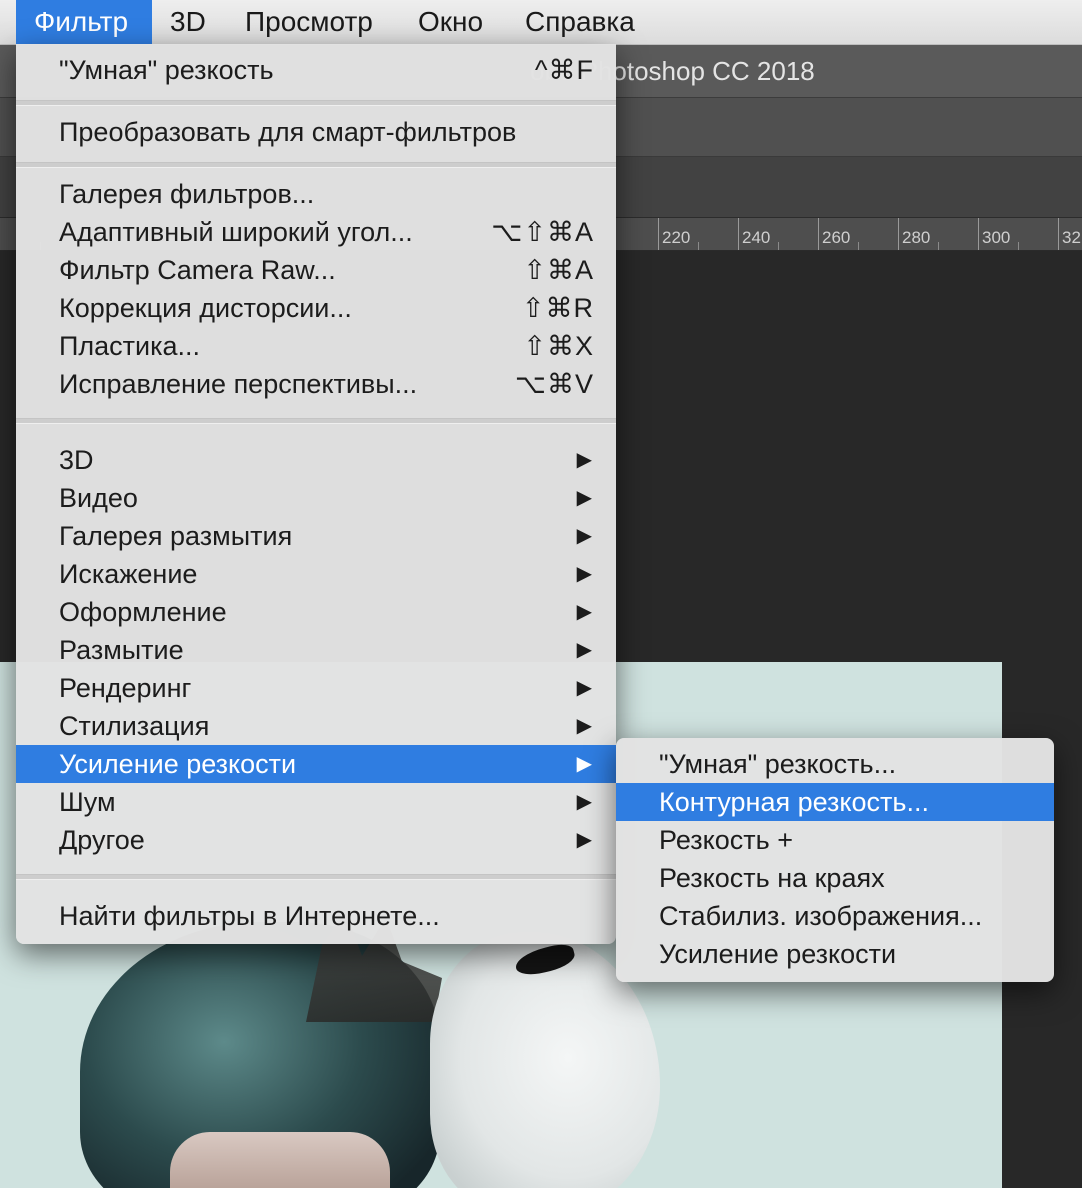 The image size is (1082, 1188). Describe the element at coordinates (316, 764) in the screenshot. I see `submenu-item-sharpen: Усиление резкости ▶` at that location.